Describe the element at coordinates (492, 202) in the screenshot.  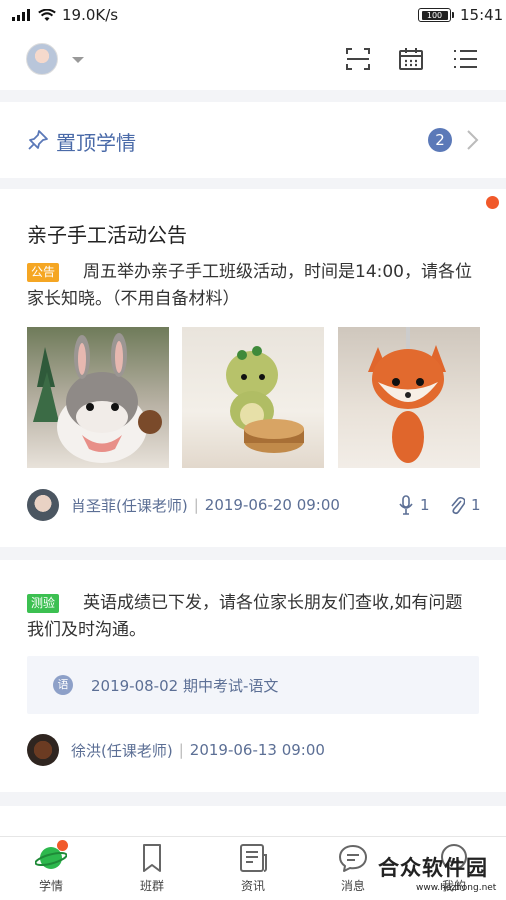
I see `unread-dot` at that location.